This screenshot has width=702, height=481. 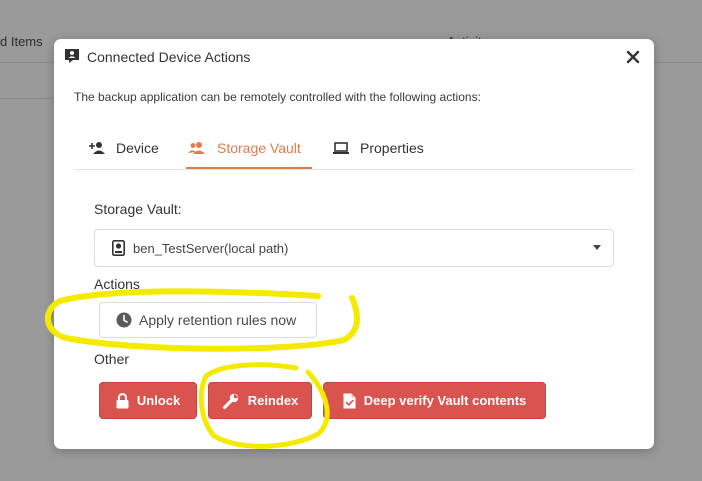 What do you see at coordinates (118, 248) in the screenshot?
I see `hard-drive-icon` at bounding box center [118, 248].